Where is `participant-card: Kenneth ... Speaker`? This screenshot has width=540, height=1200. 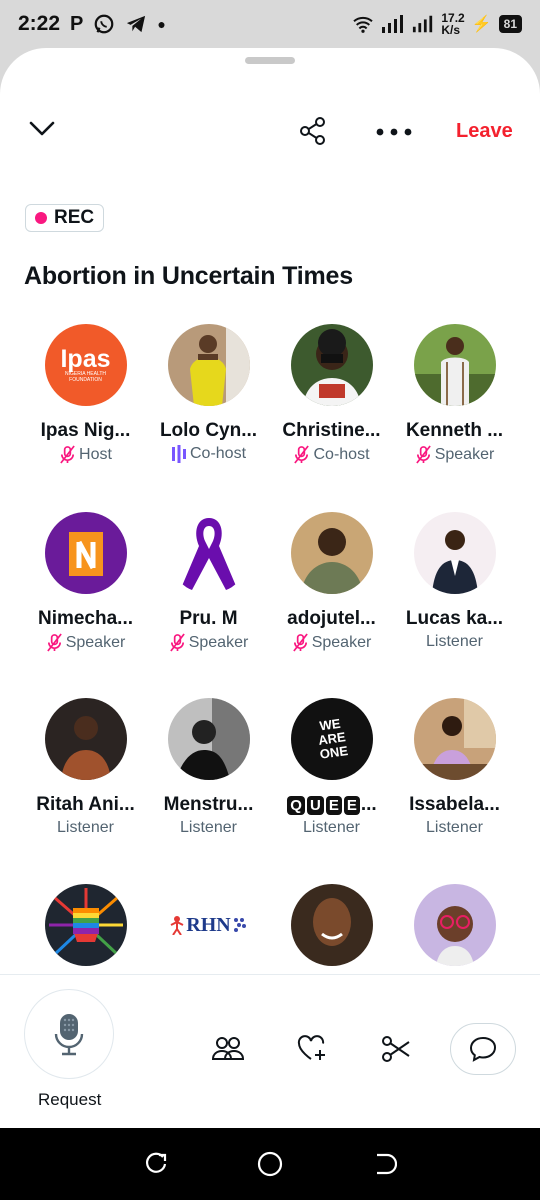
participant-card: Kenneth ... Speaker is located at coordinates (454, 394).